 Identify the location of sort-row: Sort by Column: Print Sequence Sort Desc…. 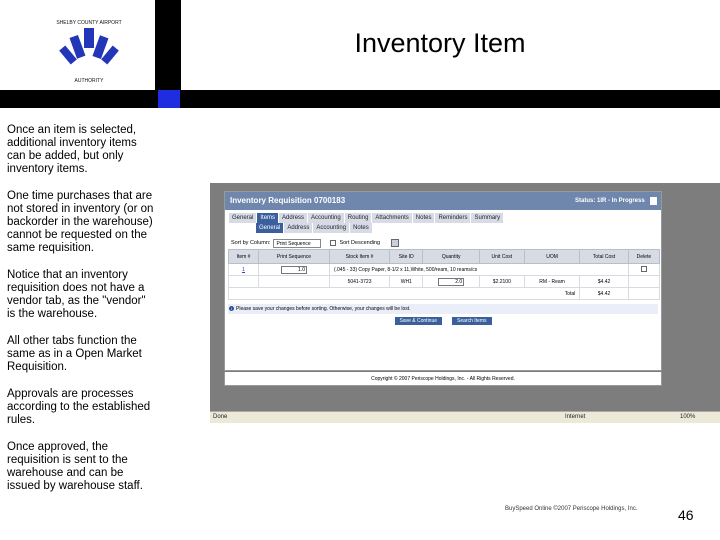
(443, 241).